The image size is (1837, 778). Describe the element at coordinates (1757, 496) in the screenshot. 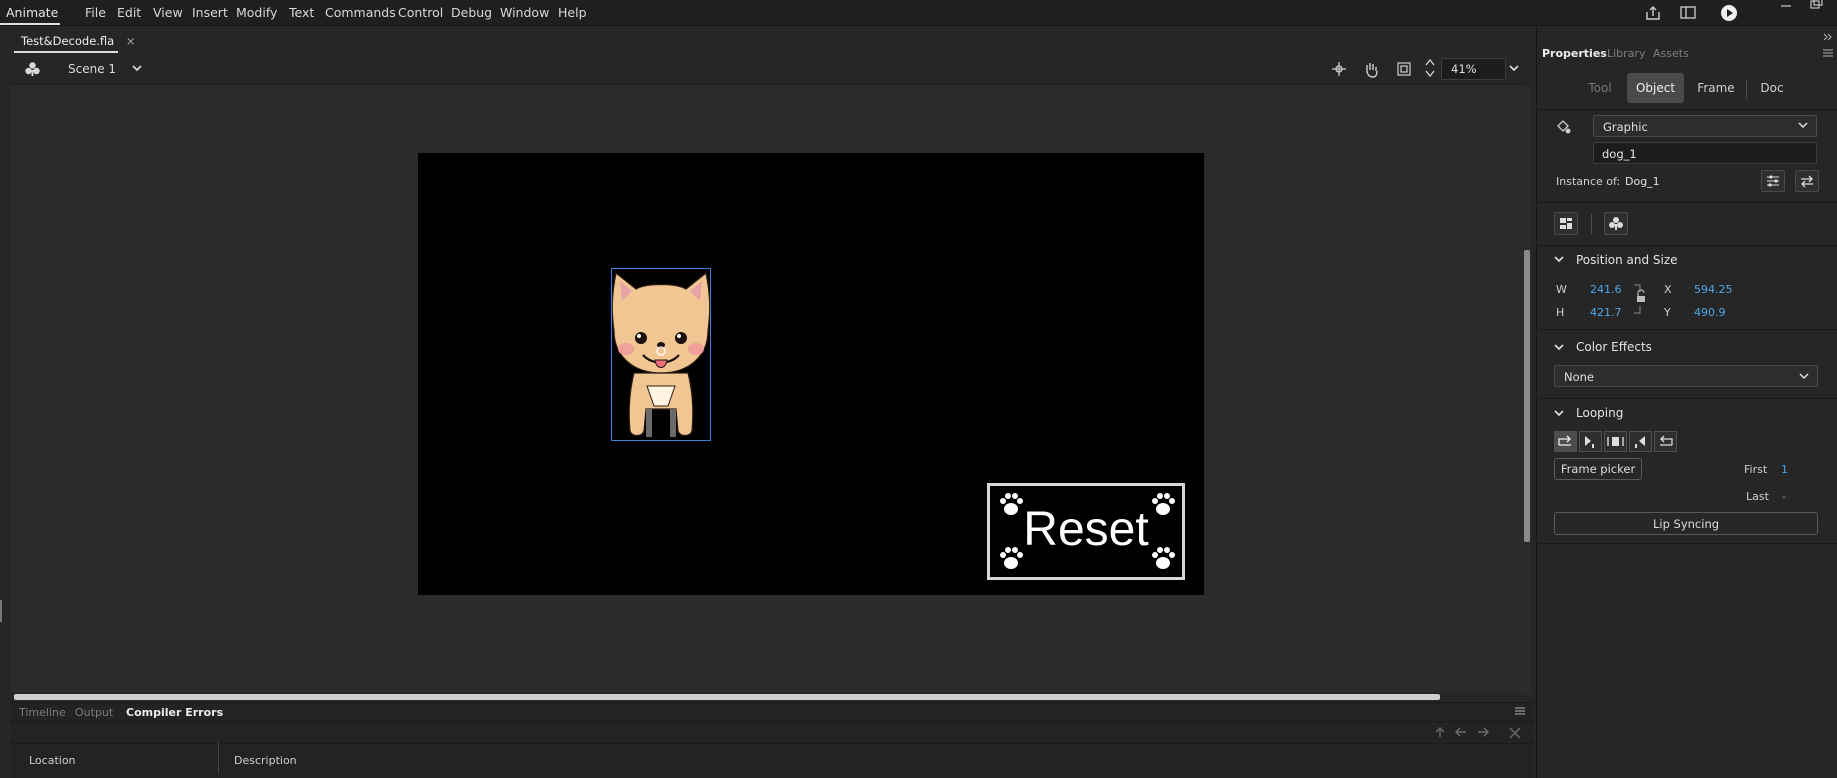

I see `last-frame-label: Last` at that location.